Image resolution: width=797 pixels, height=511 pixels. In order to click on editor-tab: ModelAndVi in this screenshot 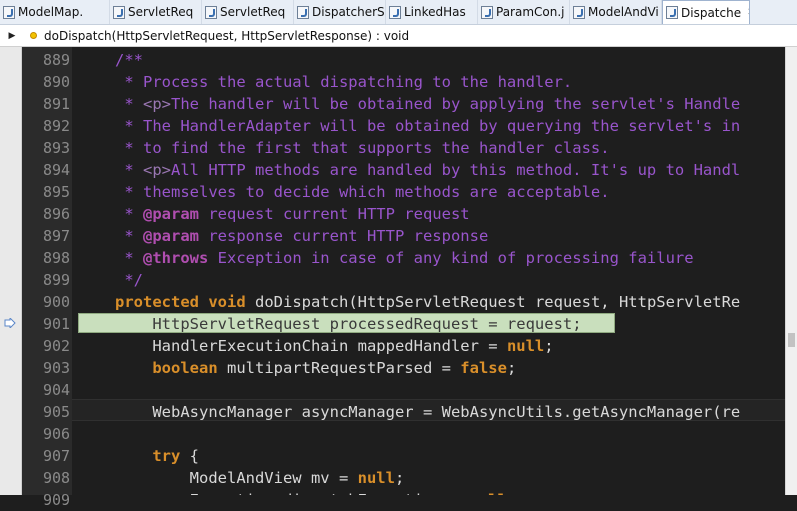, I will do `click(616, 12)`.